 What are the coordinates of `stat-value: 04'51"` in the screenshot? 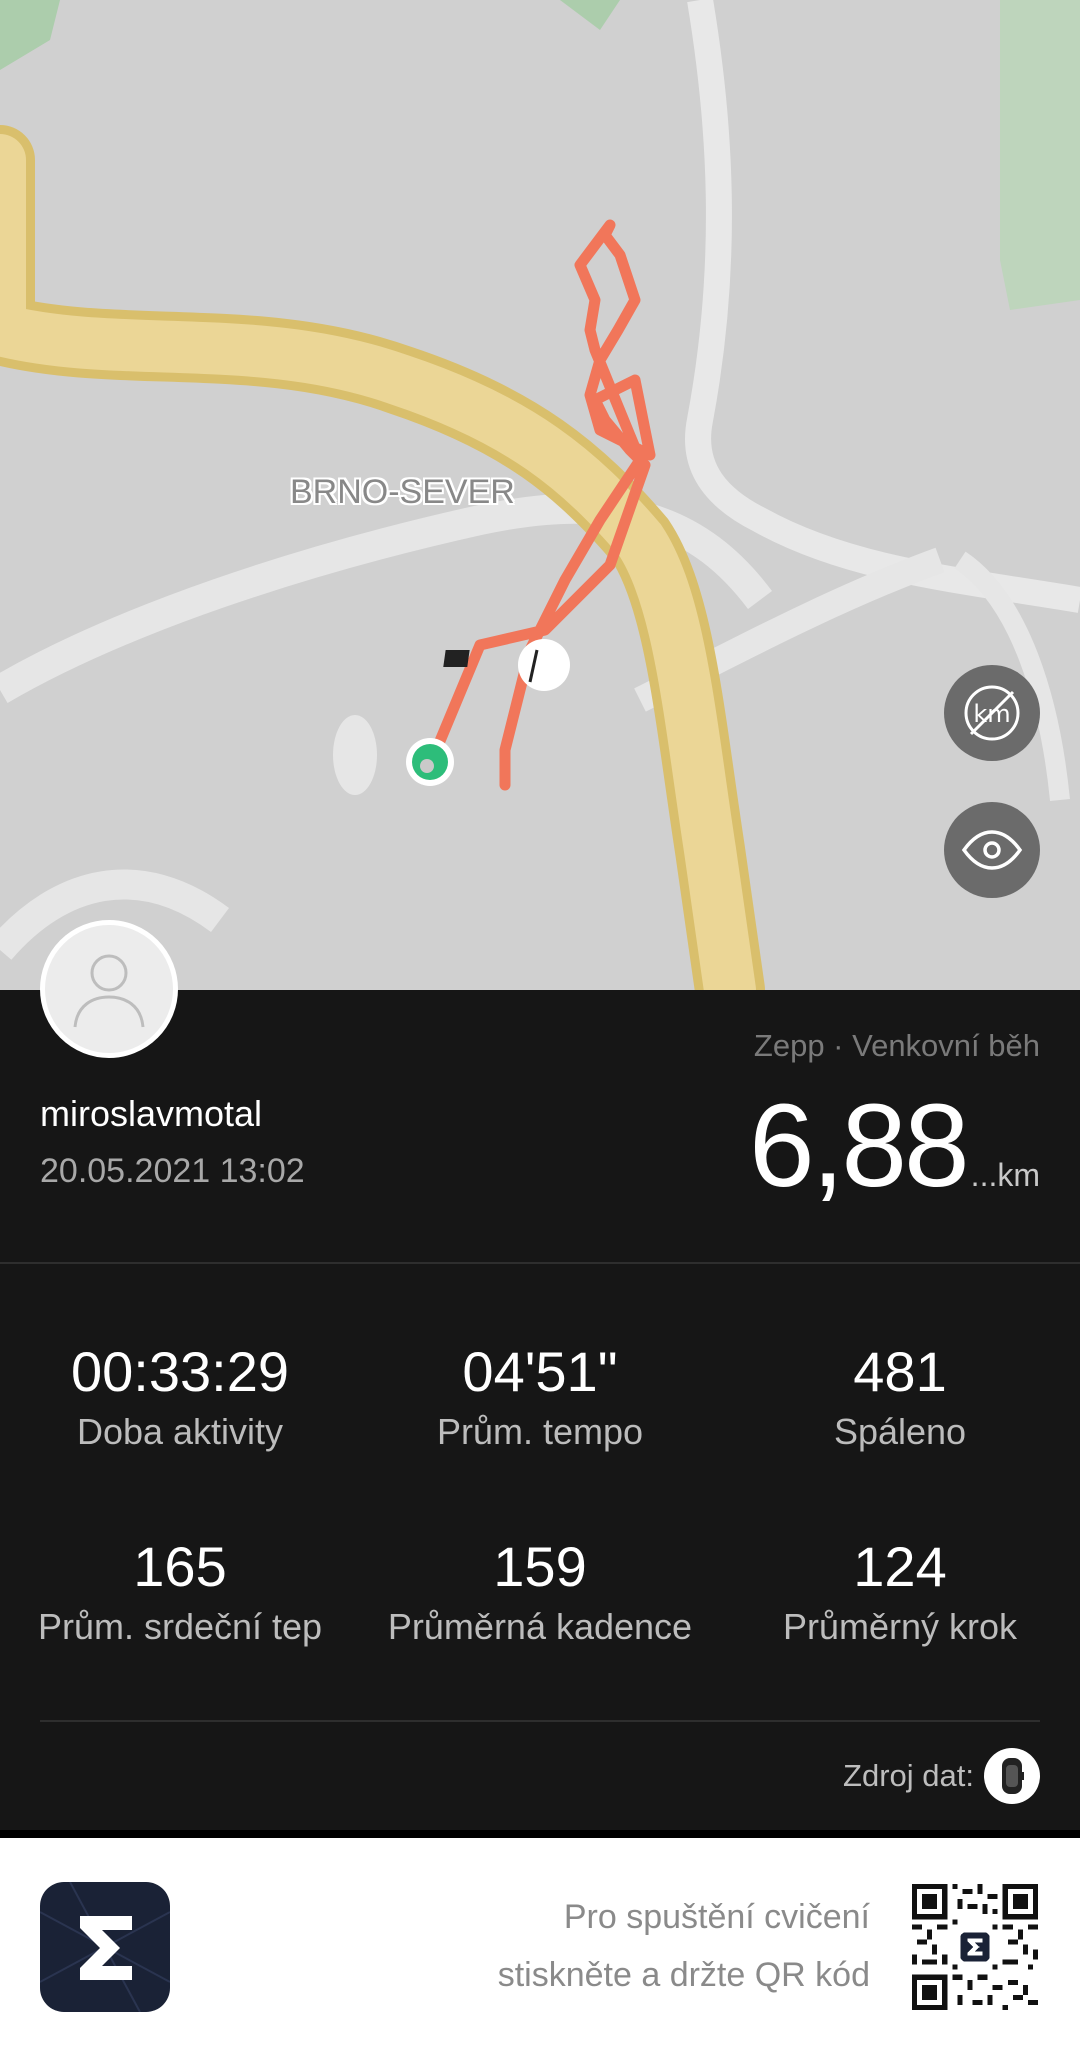 It's located at (540, 1371).